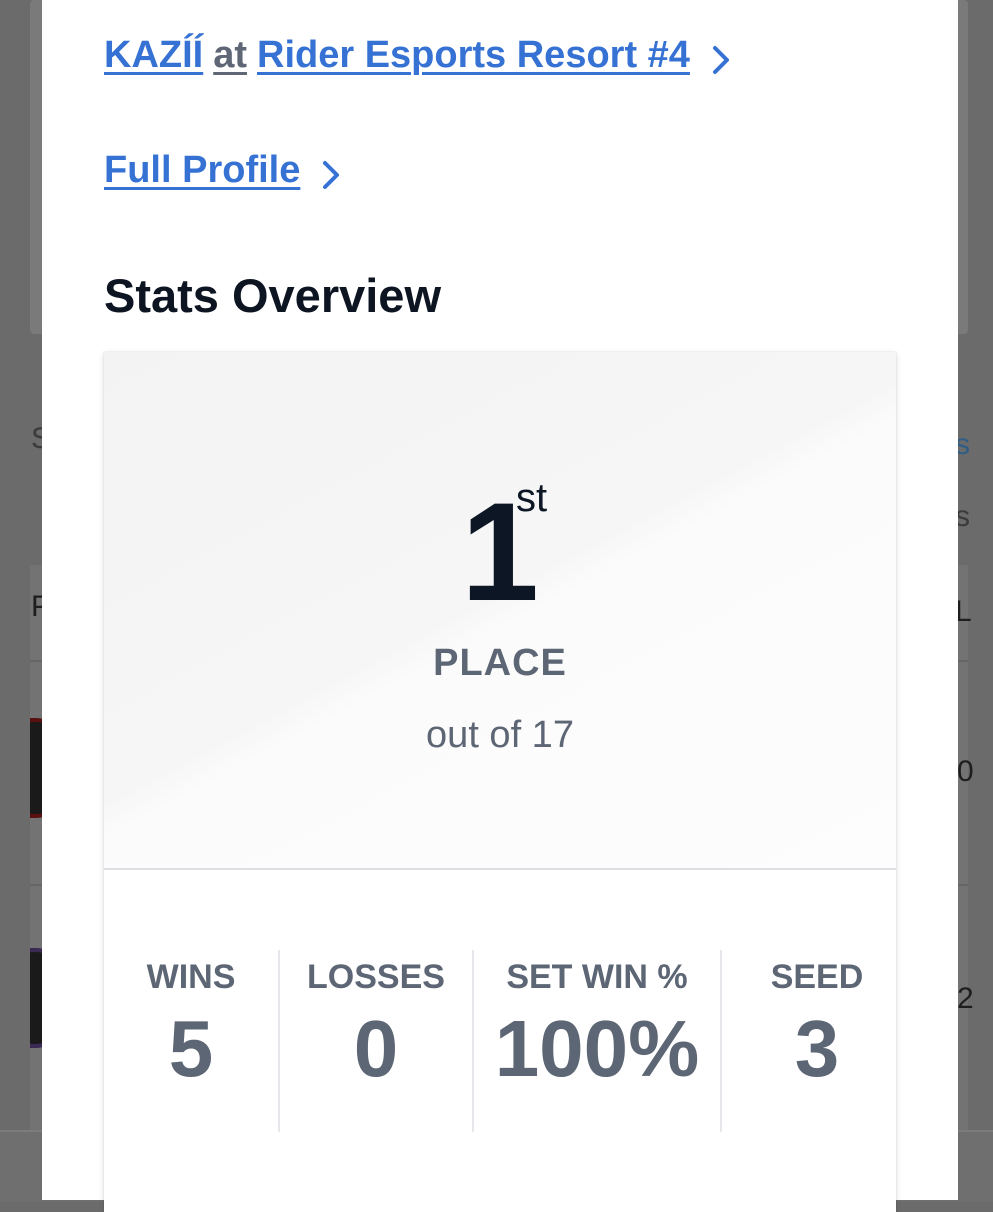  What do you see at coordinates (191, 977) in the screenshot?
I see `stat-label: WINS` at bounding box center [191, 977].